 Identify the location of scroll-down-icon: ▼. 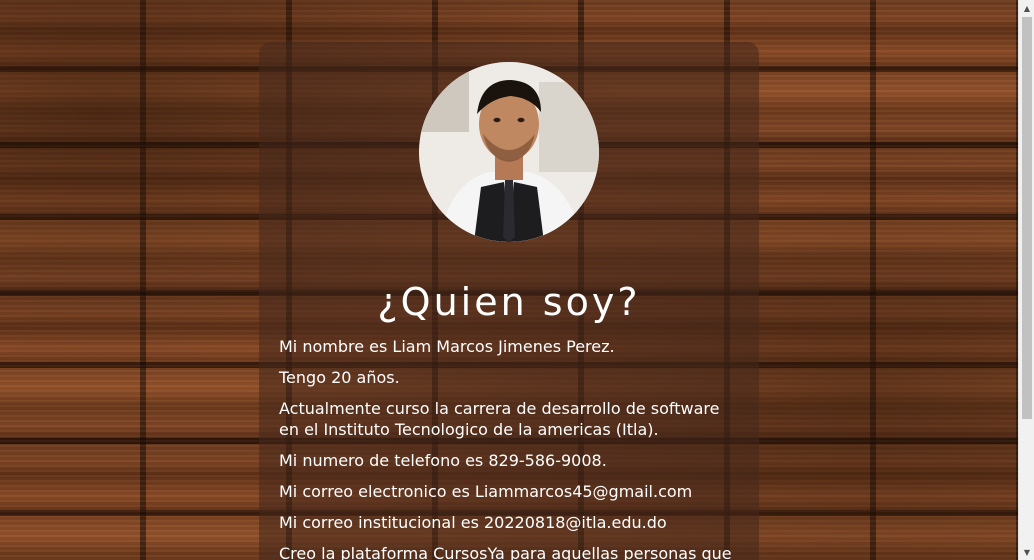
(1026, 552).